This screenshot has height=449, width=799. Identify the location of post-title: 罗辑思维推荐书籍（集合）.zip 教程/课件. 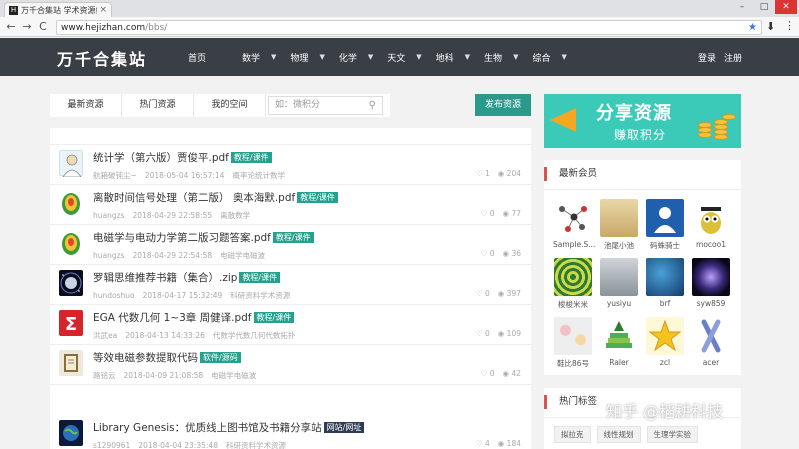
(187, 277).